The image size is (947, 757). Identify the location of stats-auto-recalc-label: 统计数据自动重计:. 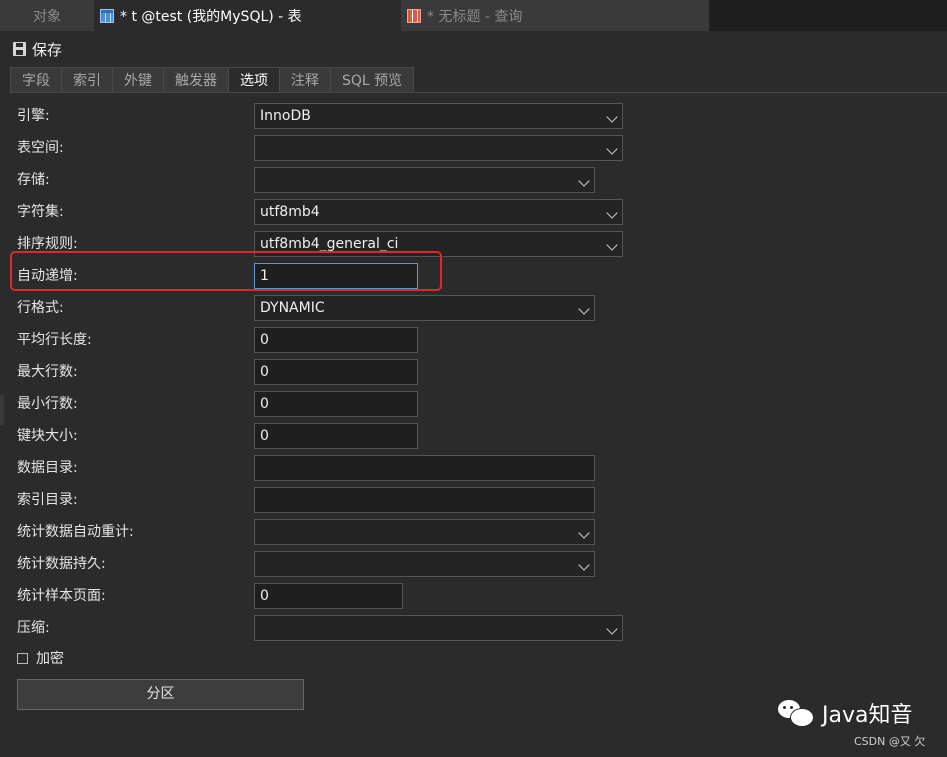
(75, 532).